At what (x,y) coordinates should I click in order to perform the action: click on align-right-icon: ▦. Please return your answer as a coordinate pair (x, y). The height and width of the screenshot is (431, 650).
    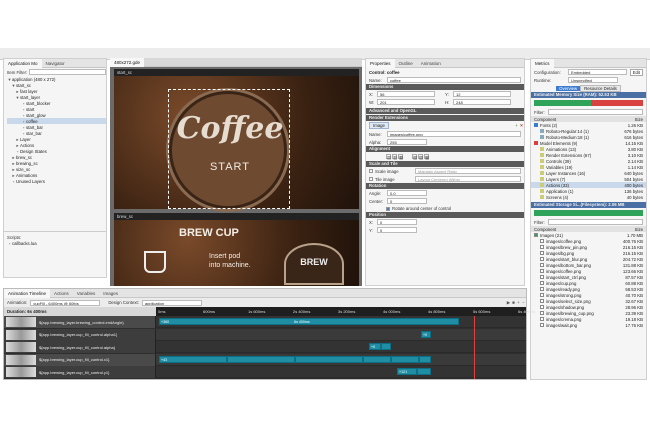
    Looking at the image, I should click on (400, 157).